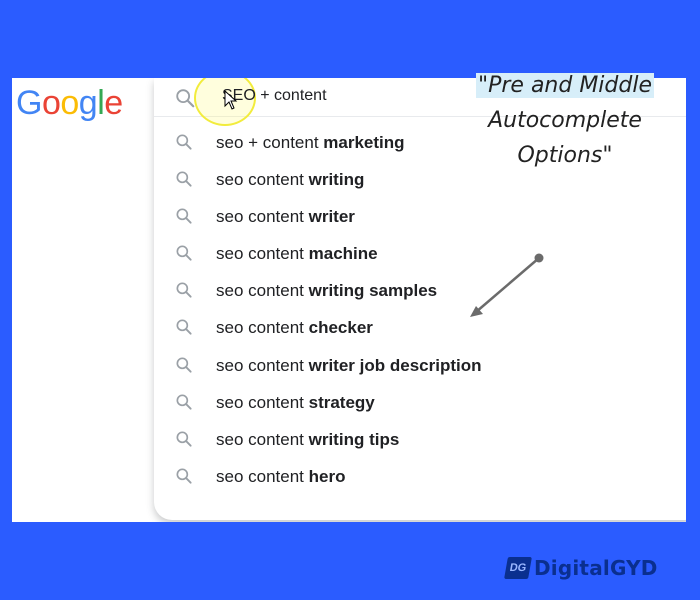 The width and height of the screenshot is (700, 600). Describe the element at coordinates (565, 155) in the screenshot. I see `annotation-line-3: Options"` at that location.